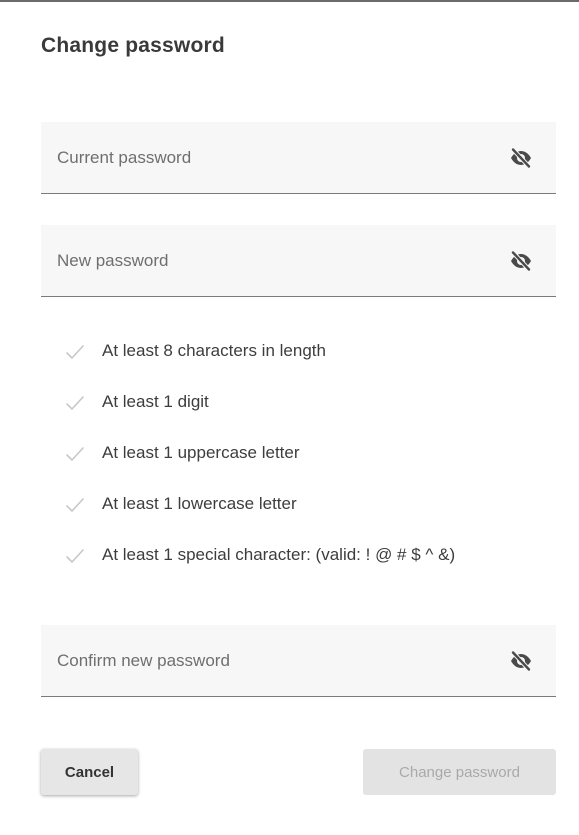  What do you see at coordinates (133, 45) in the screenshot?
I see `dialog-title: Change password` at bounding box center [133, 45].